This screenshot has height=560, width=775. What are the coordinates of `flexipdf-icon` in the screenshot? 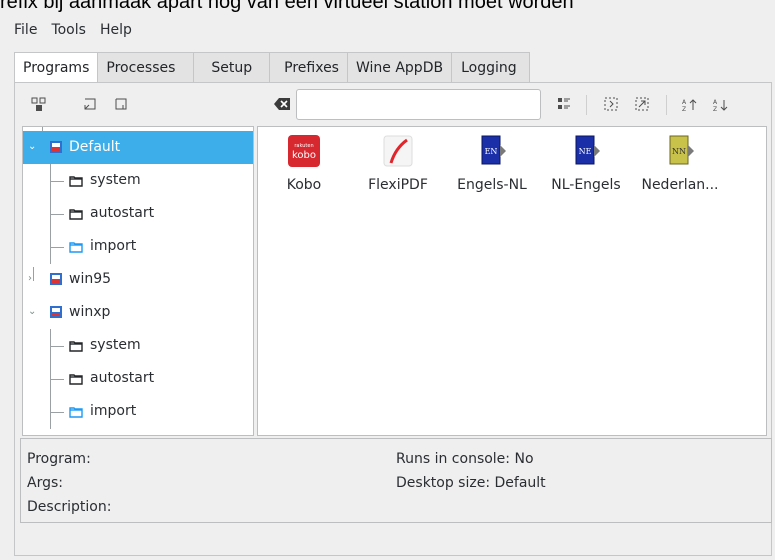 It's located at (398, 151).